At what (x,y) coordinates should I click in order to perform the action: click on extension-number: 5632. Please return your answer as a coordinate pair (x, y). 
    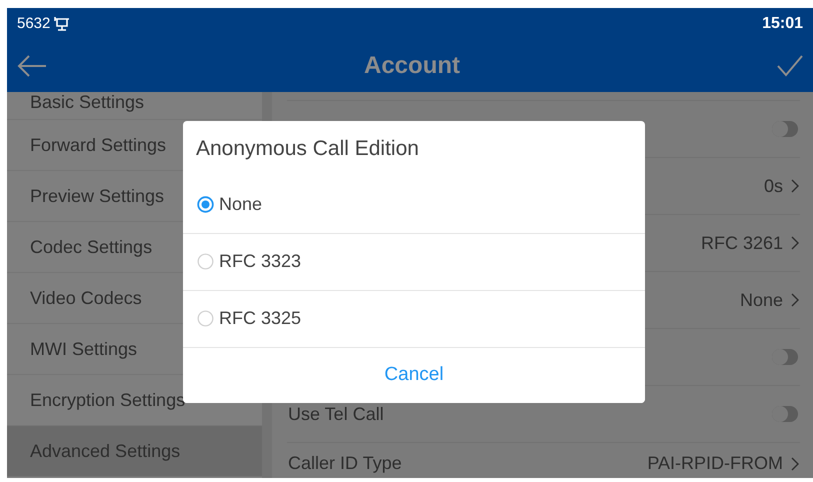
    Looking at the image, I should click on (33, 24).